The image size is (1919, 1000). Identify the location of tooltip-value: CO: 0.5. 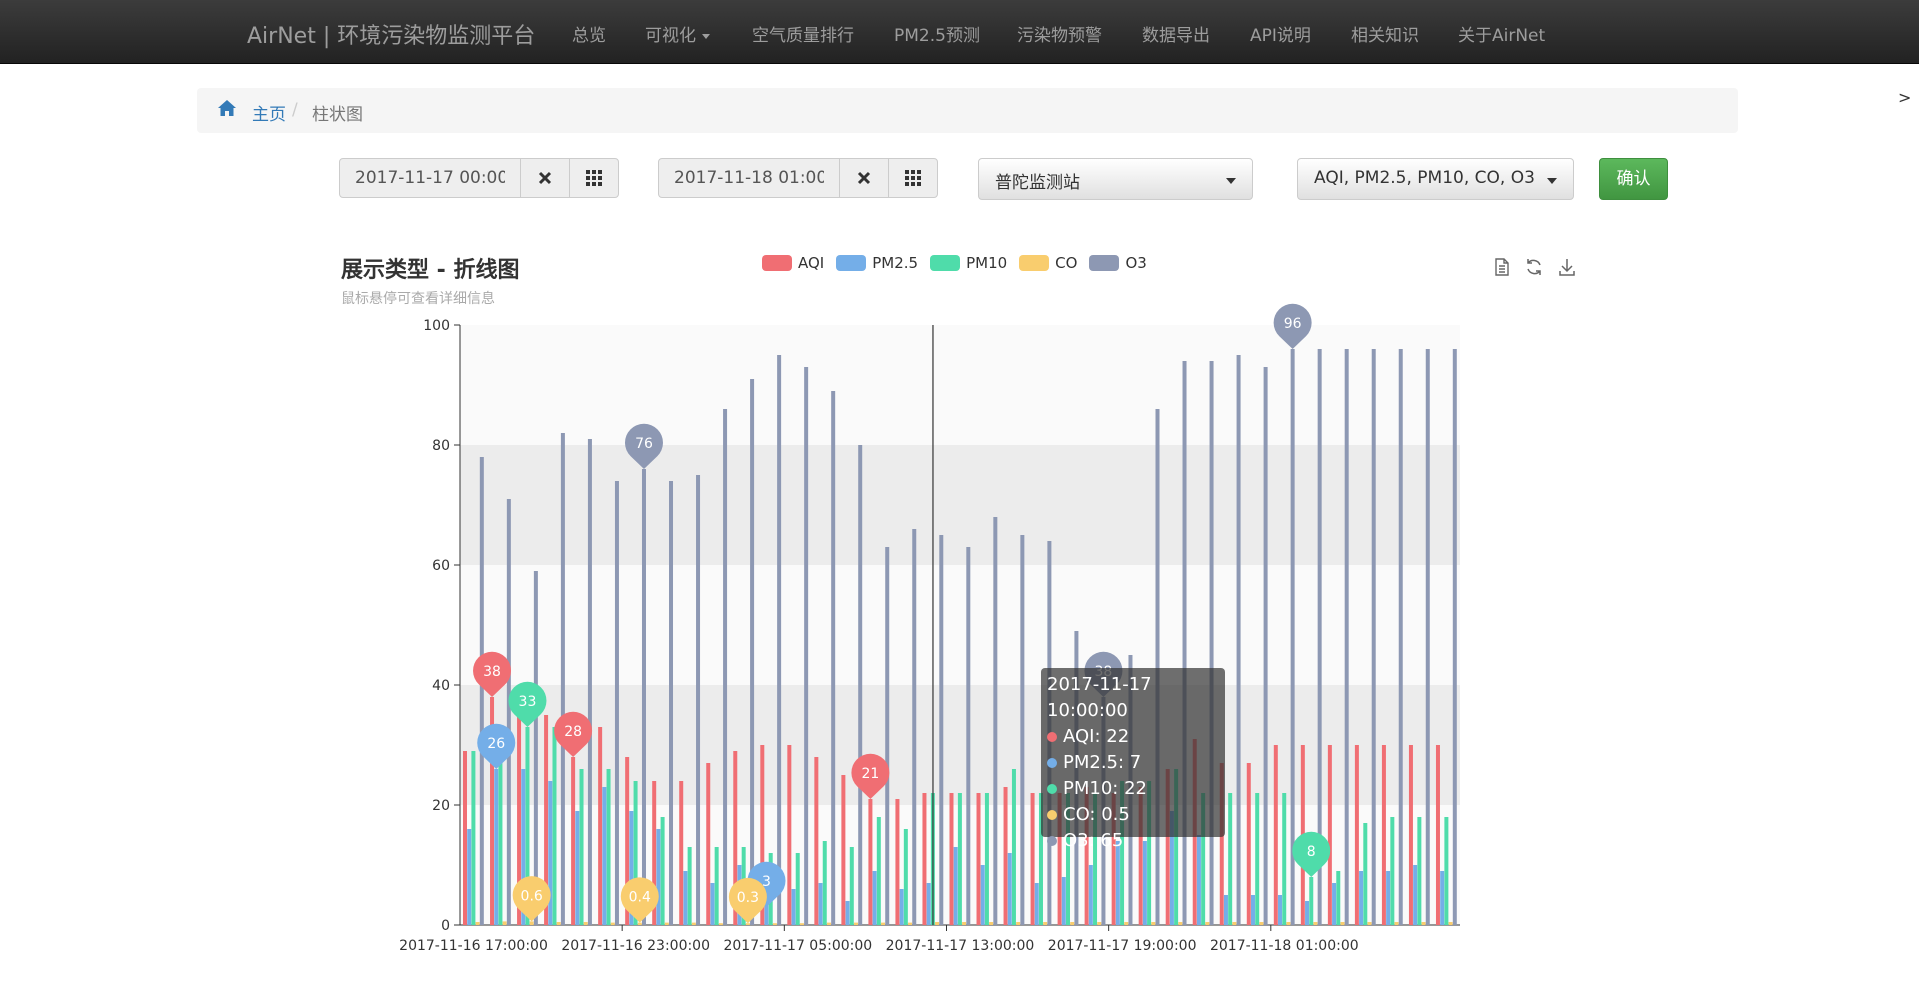
(1096, 814).